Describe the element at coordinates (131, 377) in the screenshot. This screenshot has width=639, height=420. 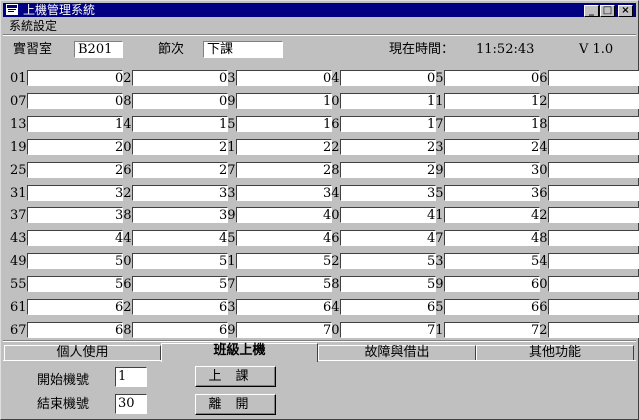
I see `start-machine-field: 1` at that location.